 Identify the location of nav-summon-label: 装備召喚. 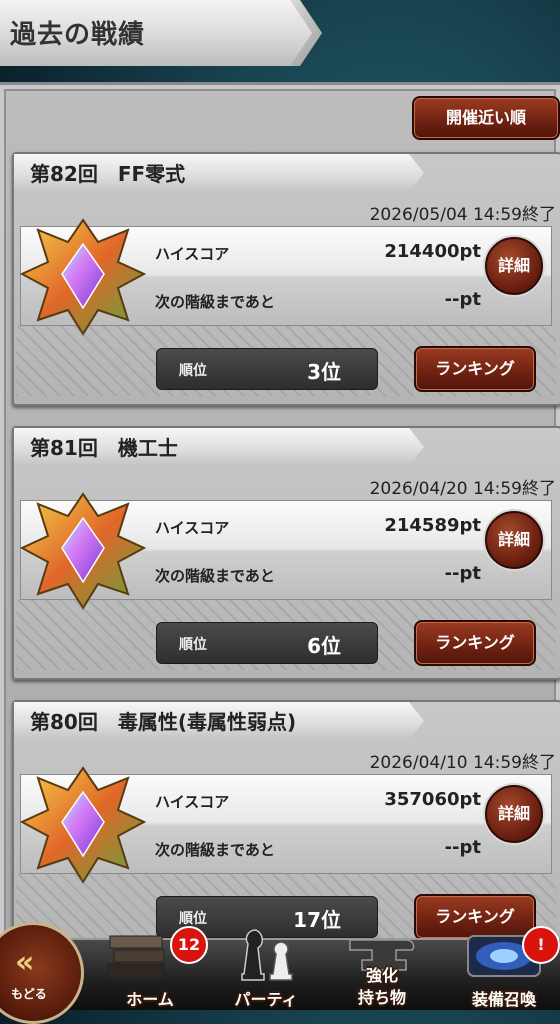
(503, 999).